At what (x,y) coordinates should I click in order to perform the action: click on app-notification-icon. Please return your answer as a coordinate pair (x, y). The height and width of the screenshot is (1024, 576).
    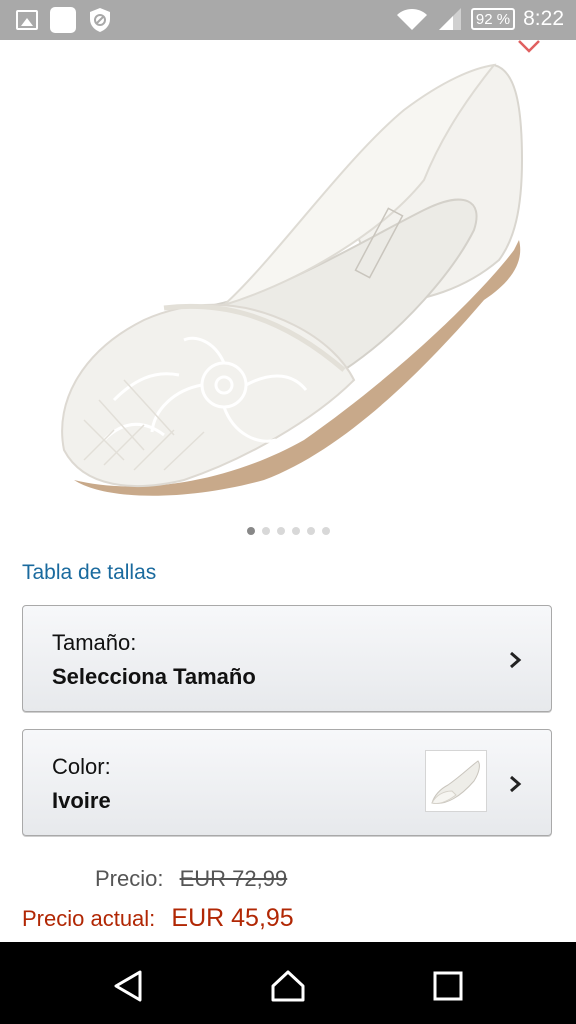
    Looking at the image, I should click on (63, 20).